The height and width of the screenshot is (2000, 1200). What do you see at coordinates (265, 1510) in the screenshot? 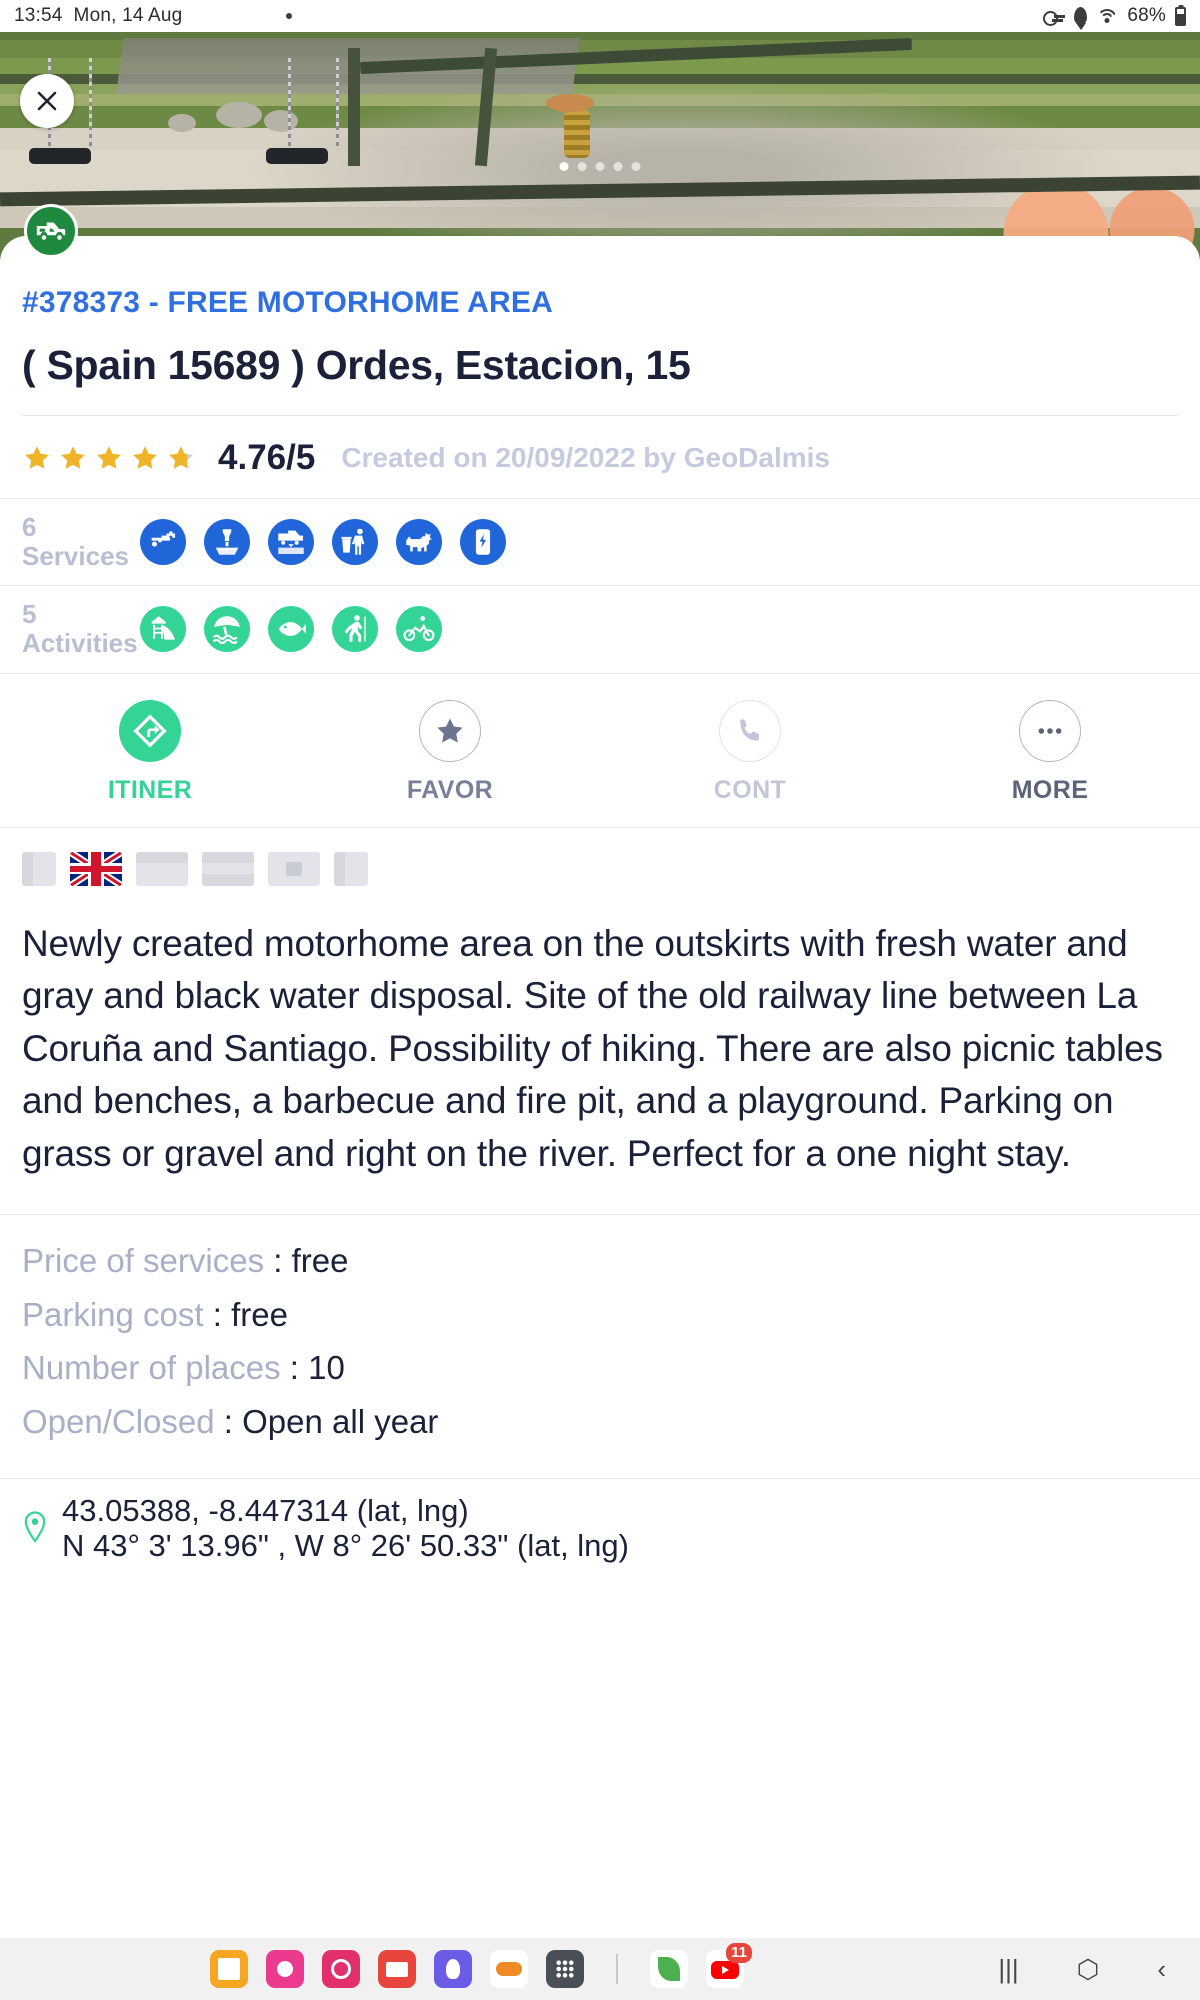
I see `coordinates-decimal: 43.05388, -8.447314 (lat, lng)` at bounding box center [265, 1510].